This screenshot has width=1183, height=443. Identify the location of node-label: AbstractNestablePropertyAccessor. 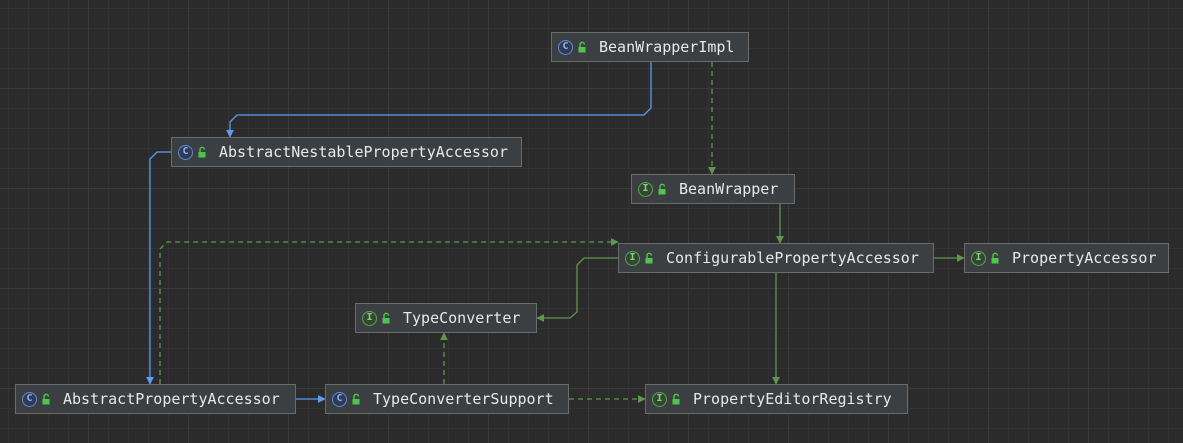
(363, 152).